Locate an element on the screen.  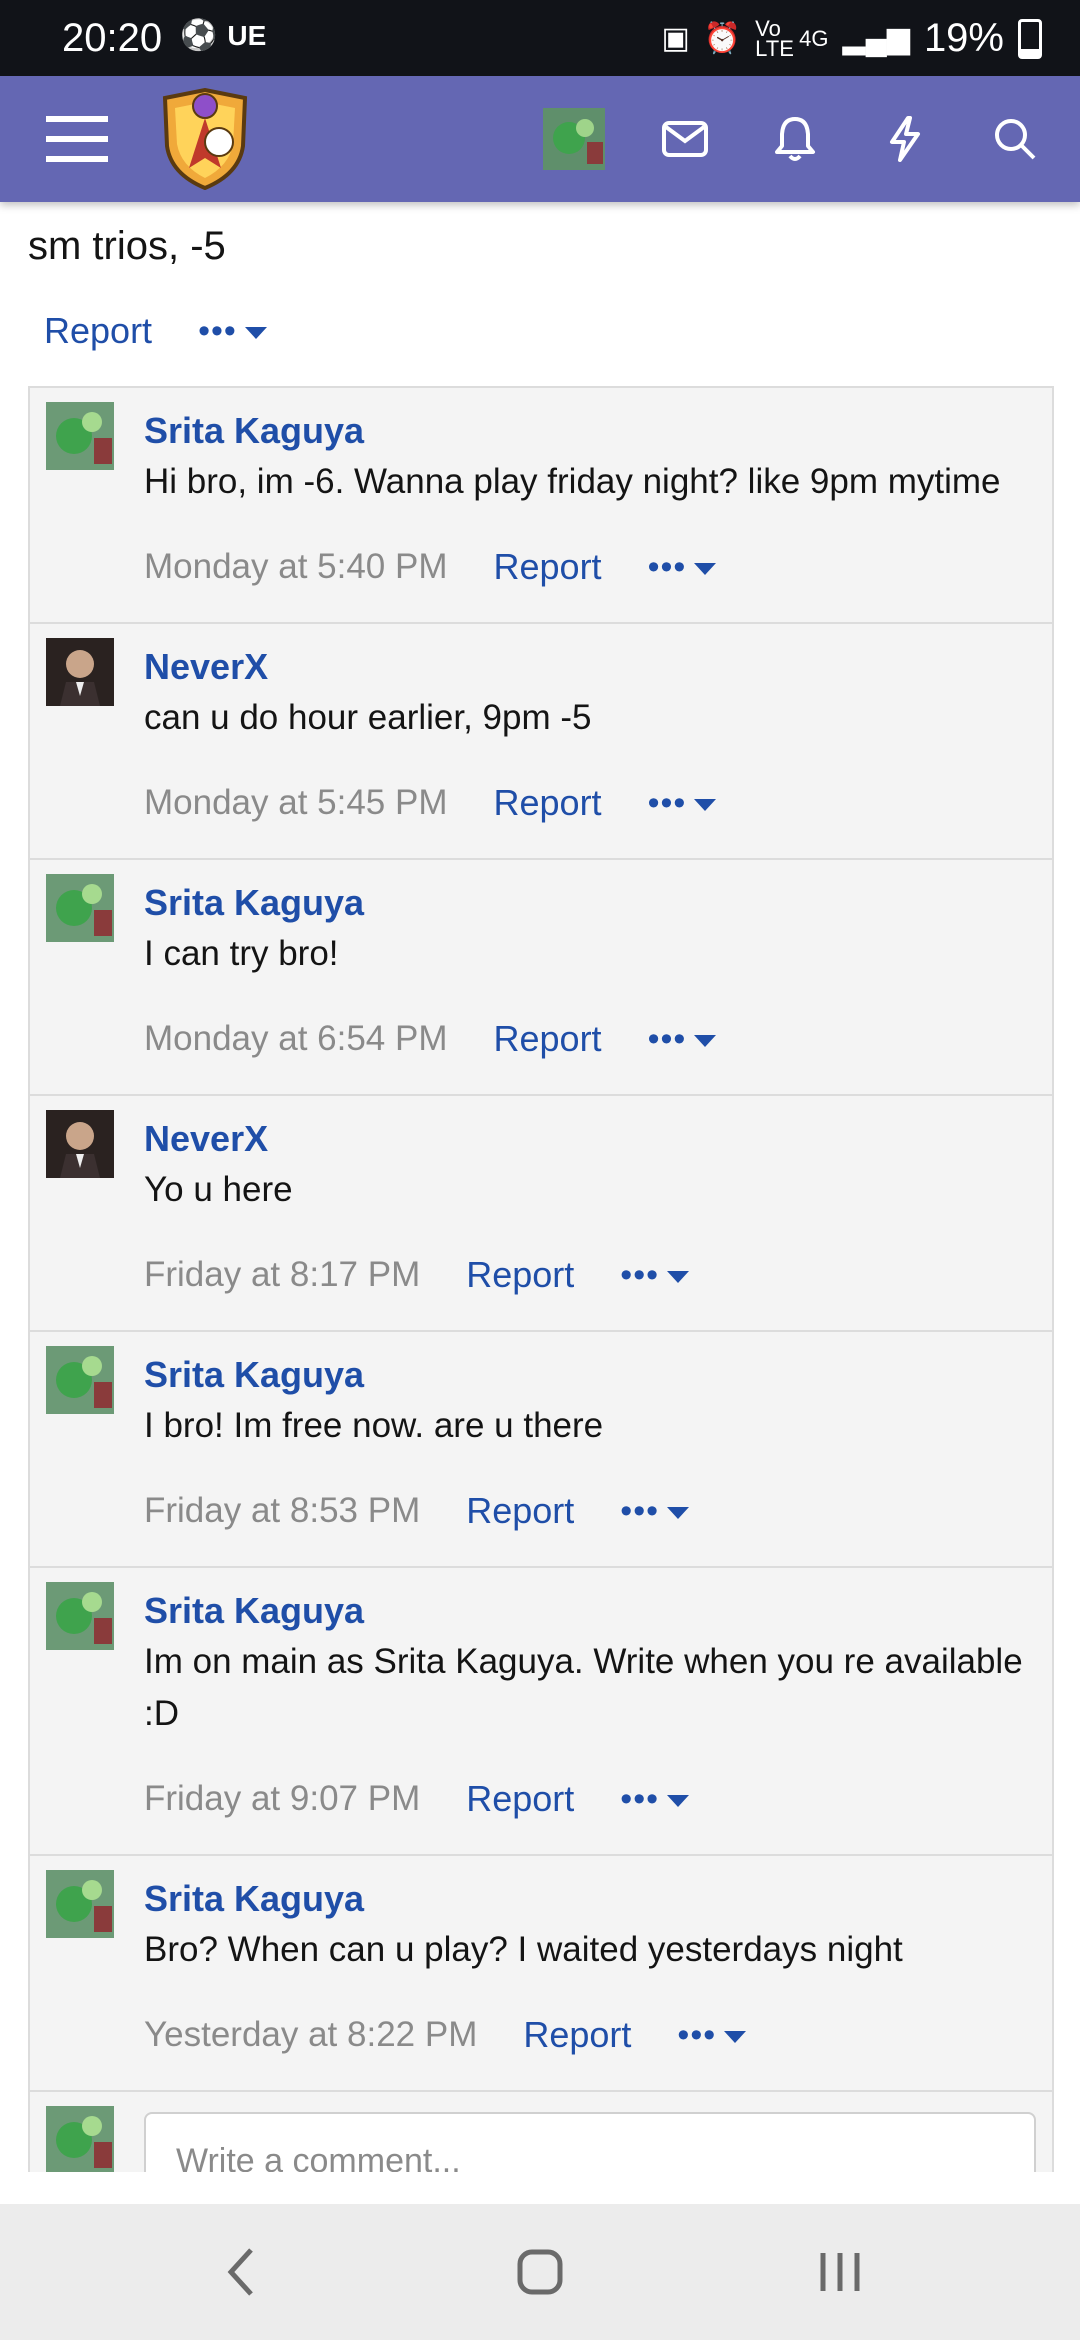
comment-timestamp: Yesterday at 8:22 PM is located at coordinates (310, 2035).